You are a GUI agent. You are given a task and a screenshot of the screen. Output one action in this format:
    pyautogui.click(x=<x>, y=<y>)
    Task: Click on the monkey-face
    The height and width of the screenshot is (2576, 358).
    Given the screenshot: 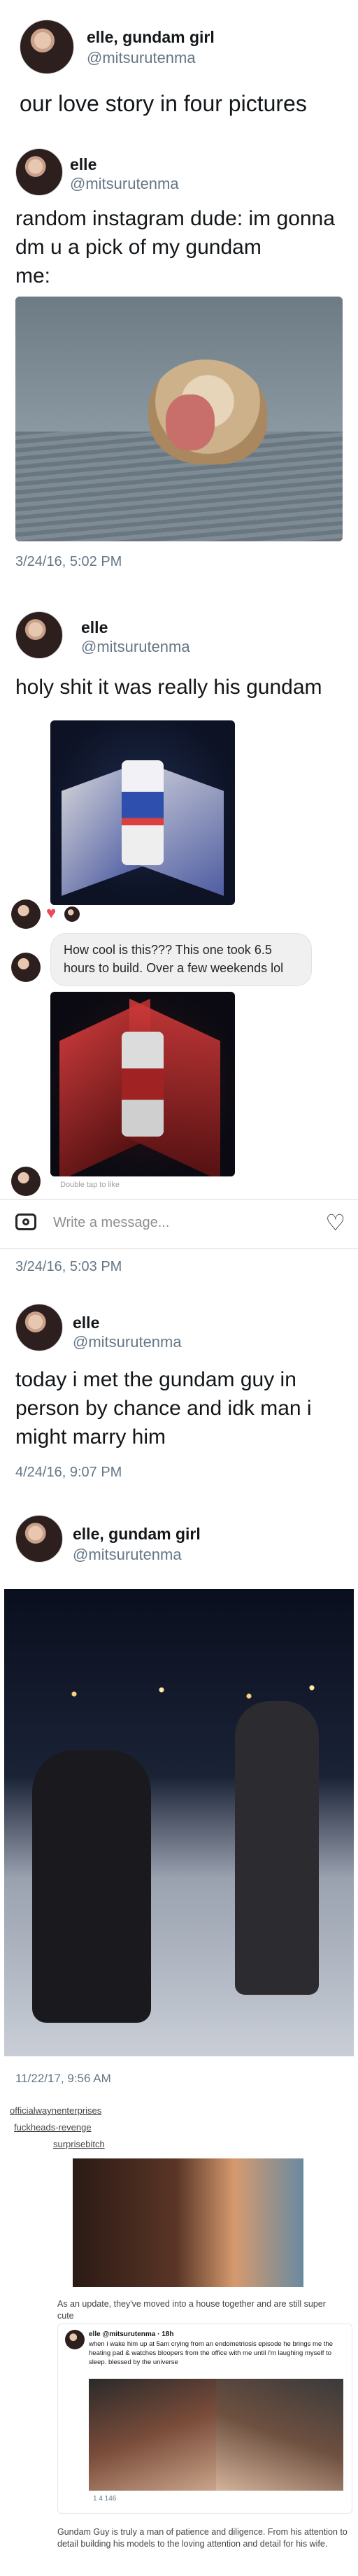 What is the action you would take?
    pyautogui.click(x=191, y=422)
    